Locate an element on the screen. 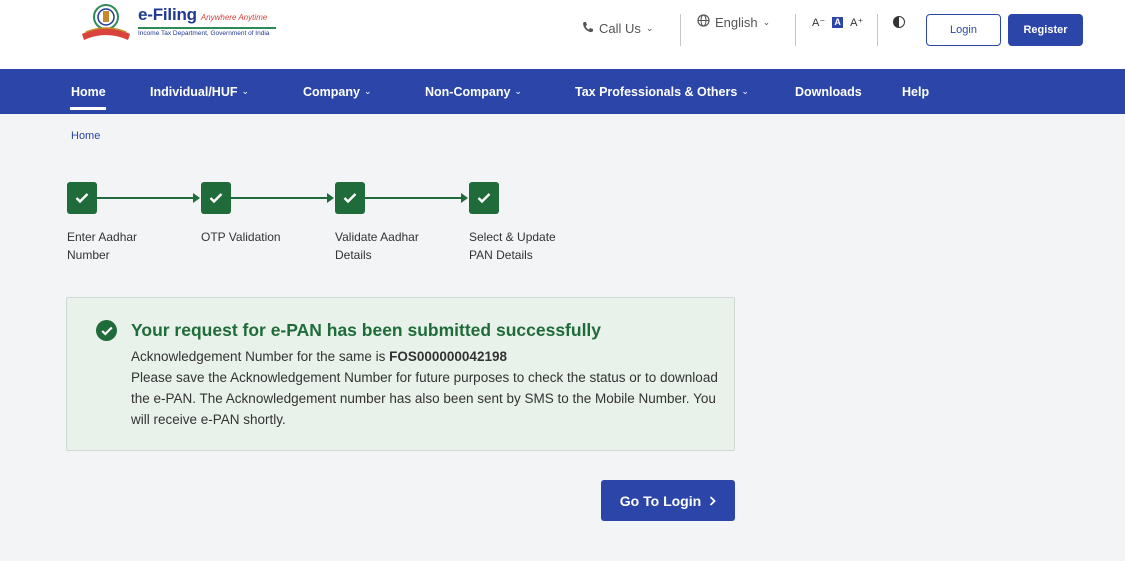  nav-item-tax-professionals: Tax Professionals & Others ⌄ is located at coordinates (662, 91).